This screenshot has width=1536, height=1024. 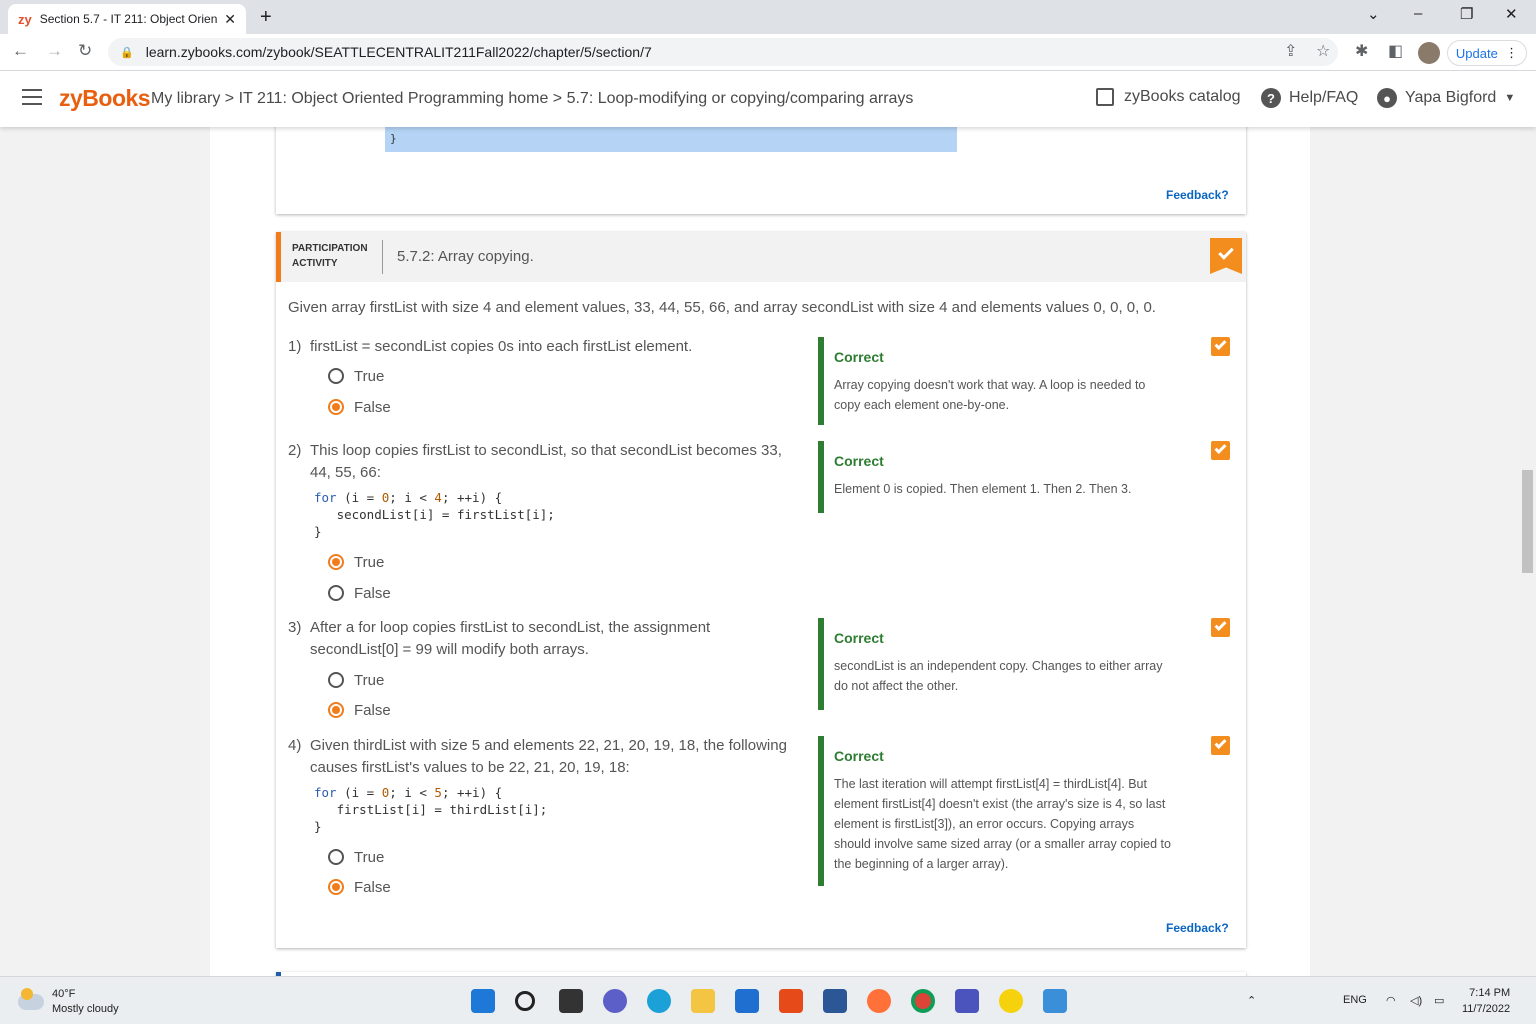 I want to click on user-name: Yapa Bigford, so click(x=1451, y=97).